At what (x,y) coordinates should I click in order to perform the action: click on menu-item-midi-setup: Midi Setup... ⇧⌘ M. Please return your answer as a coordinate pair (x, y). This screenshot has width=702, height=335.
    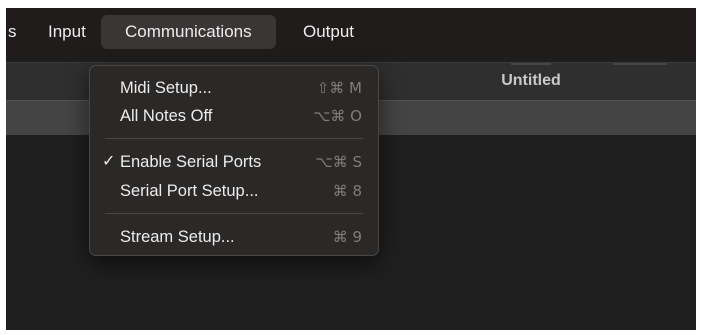
    Looking at the image, I should click on (234, 88).